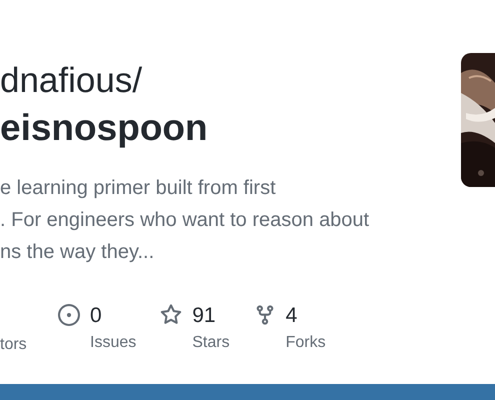 This screenshot has width=495, height=400. I want to click on repo-owner: dnafious/, so click(72, 81).